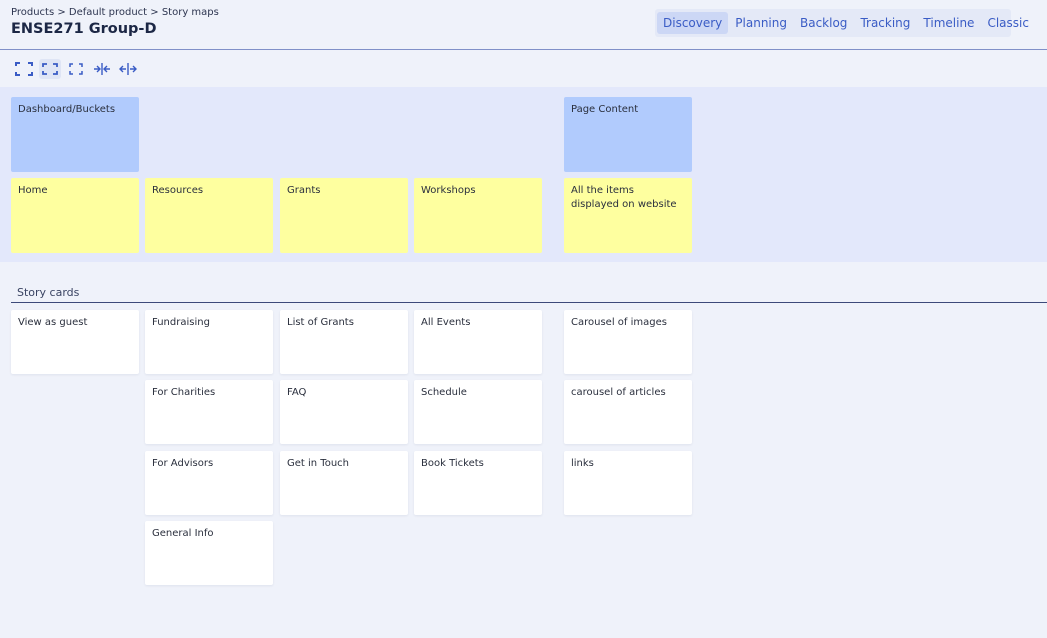 Image resolution: width=1047 pixels, height=638 pixels. What do you see at coordinates (478, 483) in the screenshot?
I see `story-card: Book Tickets` at bounding box center [478, 483].